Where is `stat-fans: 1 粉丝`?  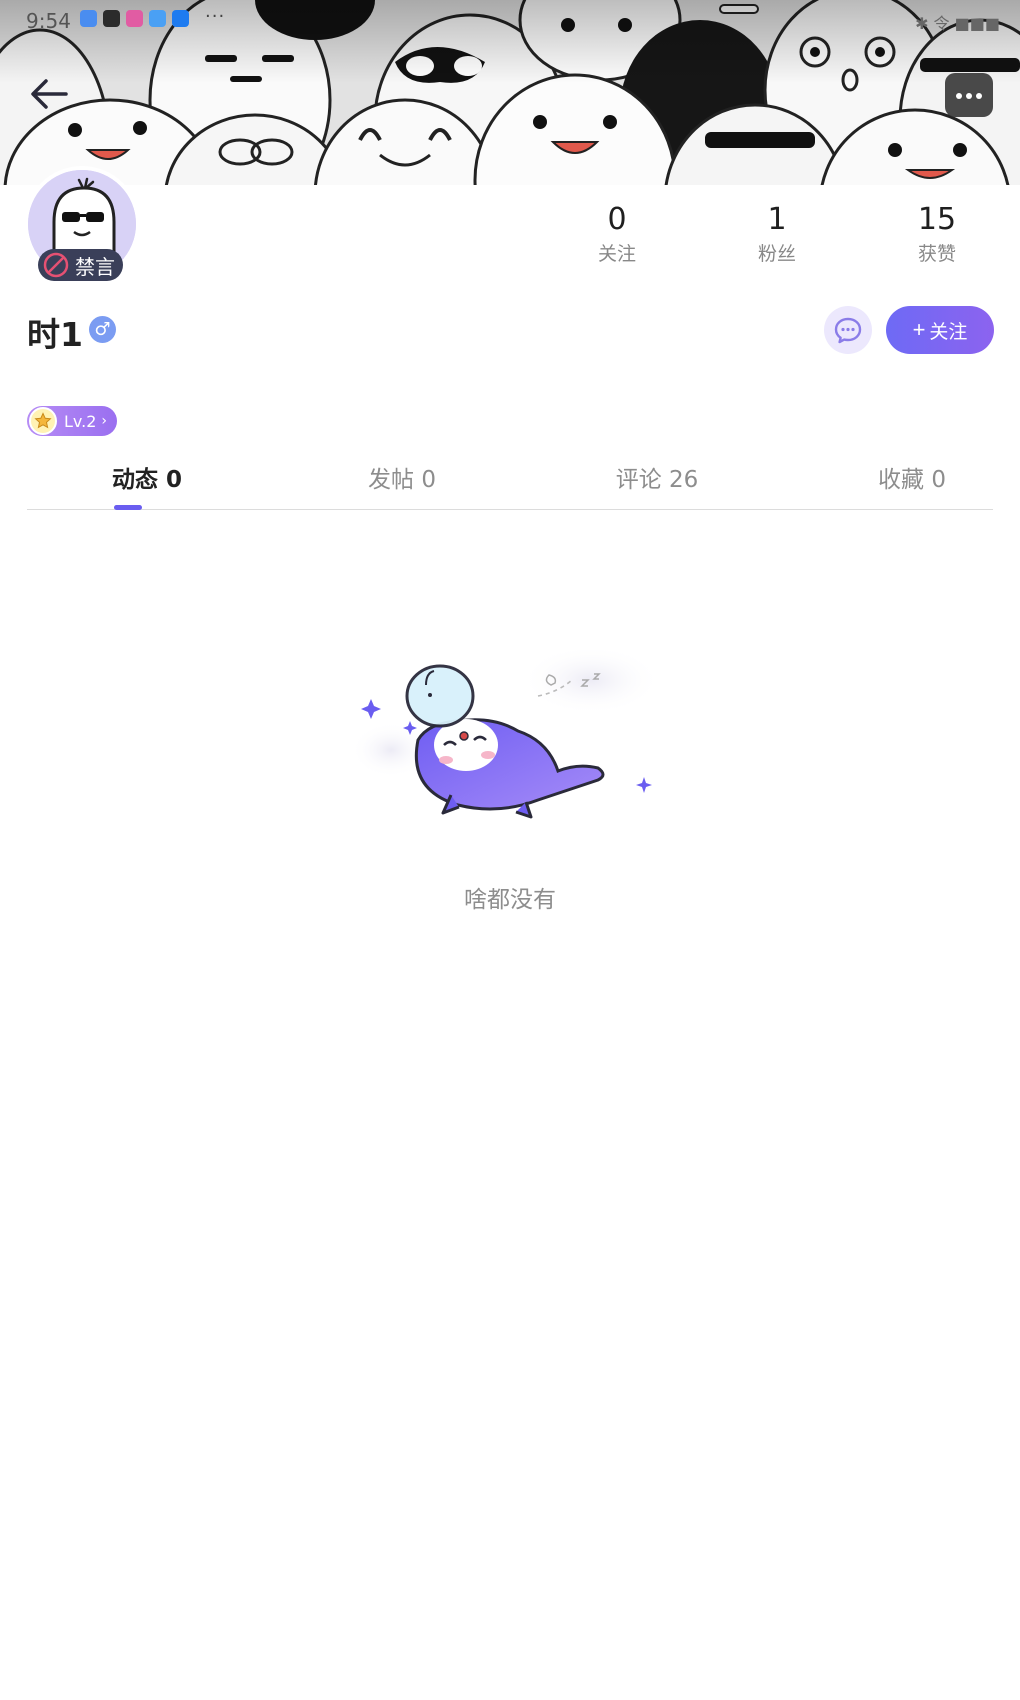 stat-fans: 1 粉丝 is located at coordinates (777, 234).